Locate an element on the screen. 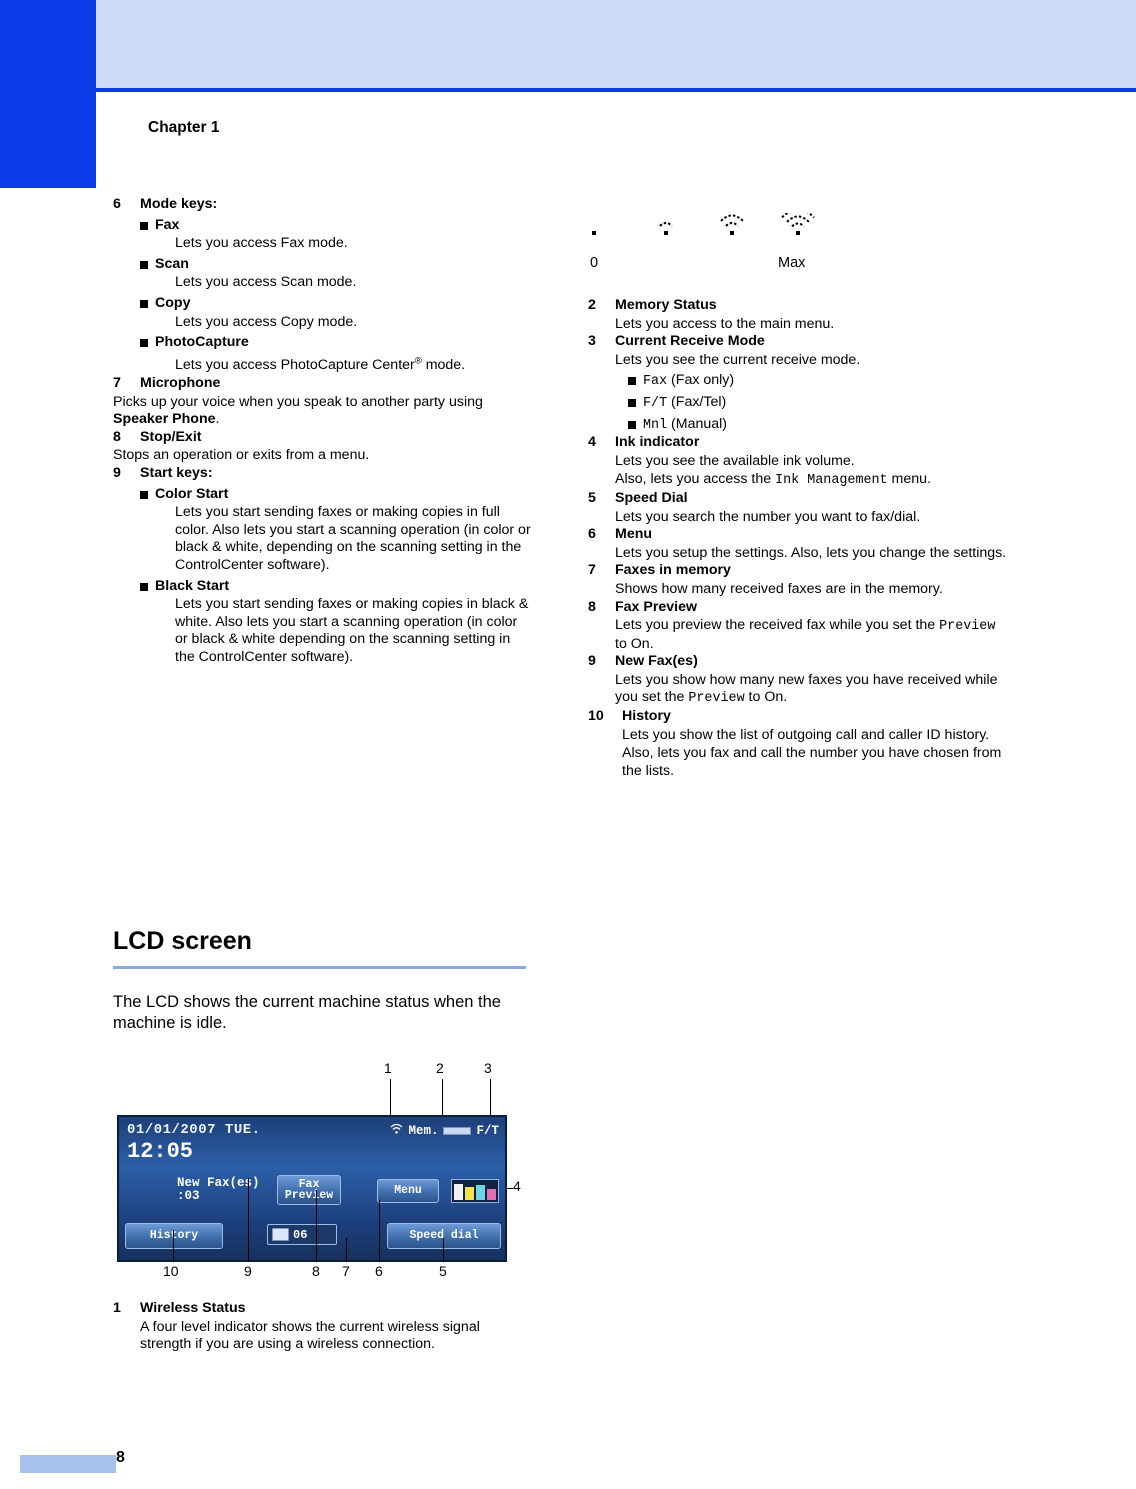 The image size is (1136, 1489). lcd-fax-memory-count: 06 is located at coordinates (300, 1234).